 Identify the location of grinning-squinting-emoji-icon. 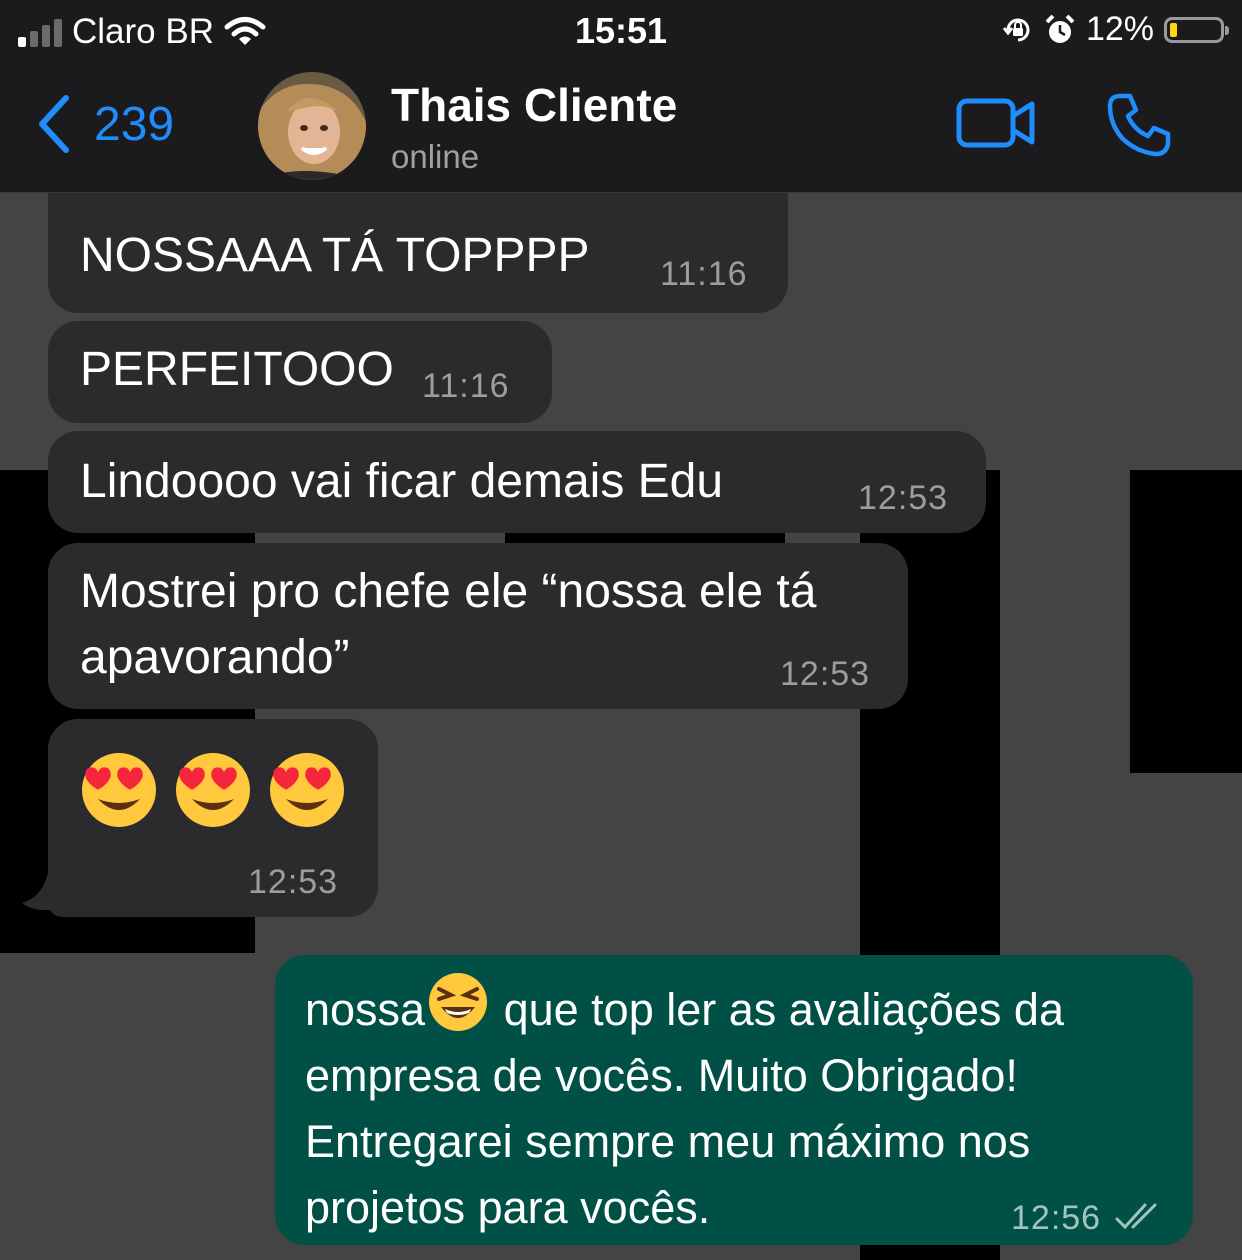
(458, 1002).